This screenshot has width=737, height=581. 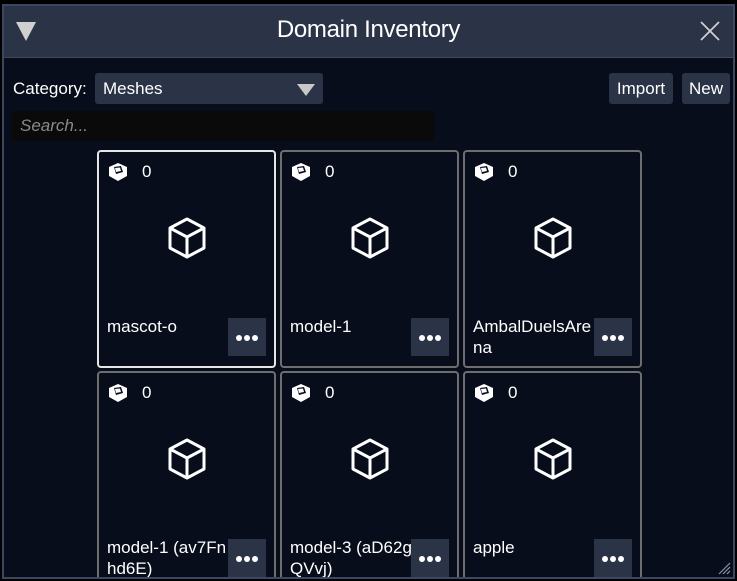 What do you see at coordinates (706, 88) in the screenshot?
I see `new-button: New` at bounding box center [706, 88].